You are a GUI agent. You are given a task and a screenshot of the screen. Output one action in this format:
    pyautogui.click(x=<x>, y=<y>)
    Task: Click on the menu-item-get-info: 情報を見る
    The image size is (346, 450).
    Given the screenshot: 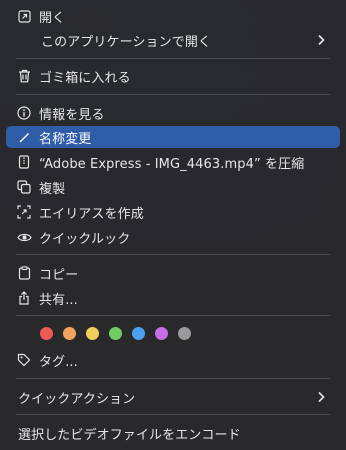 What is the action you would take?
    pyautogui.click(x=173, y=113)
    